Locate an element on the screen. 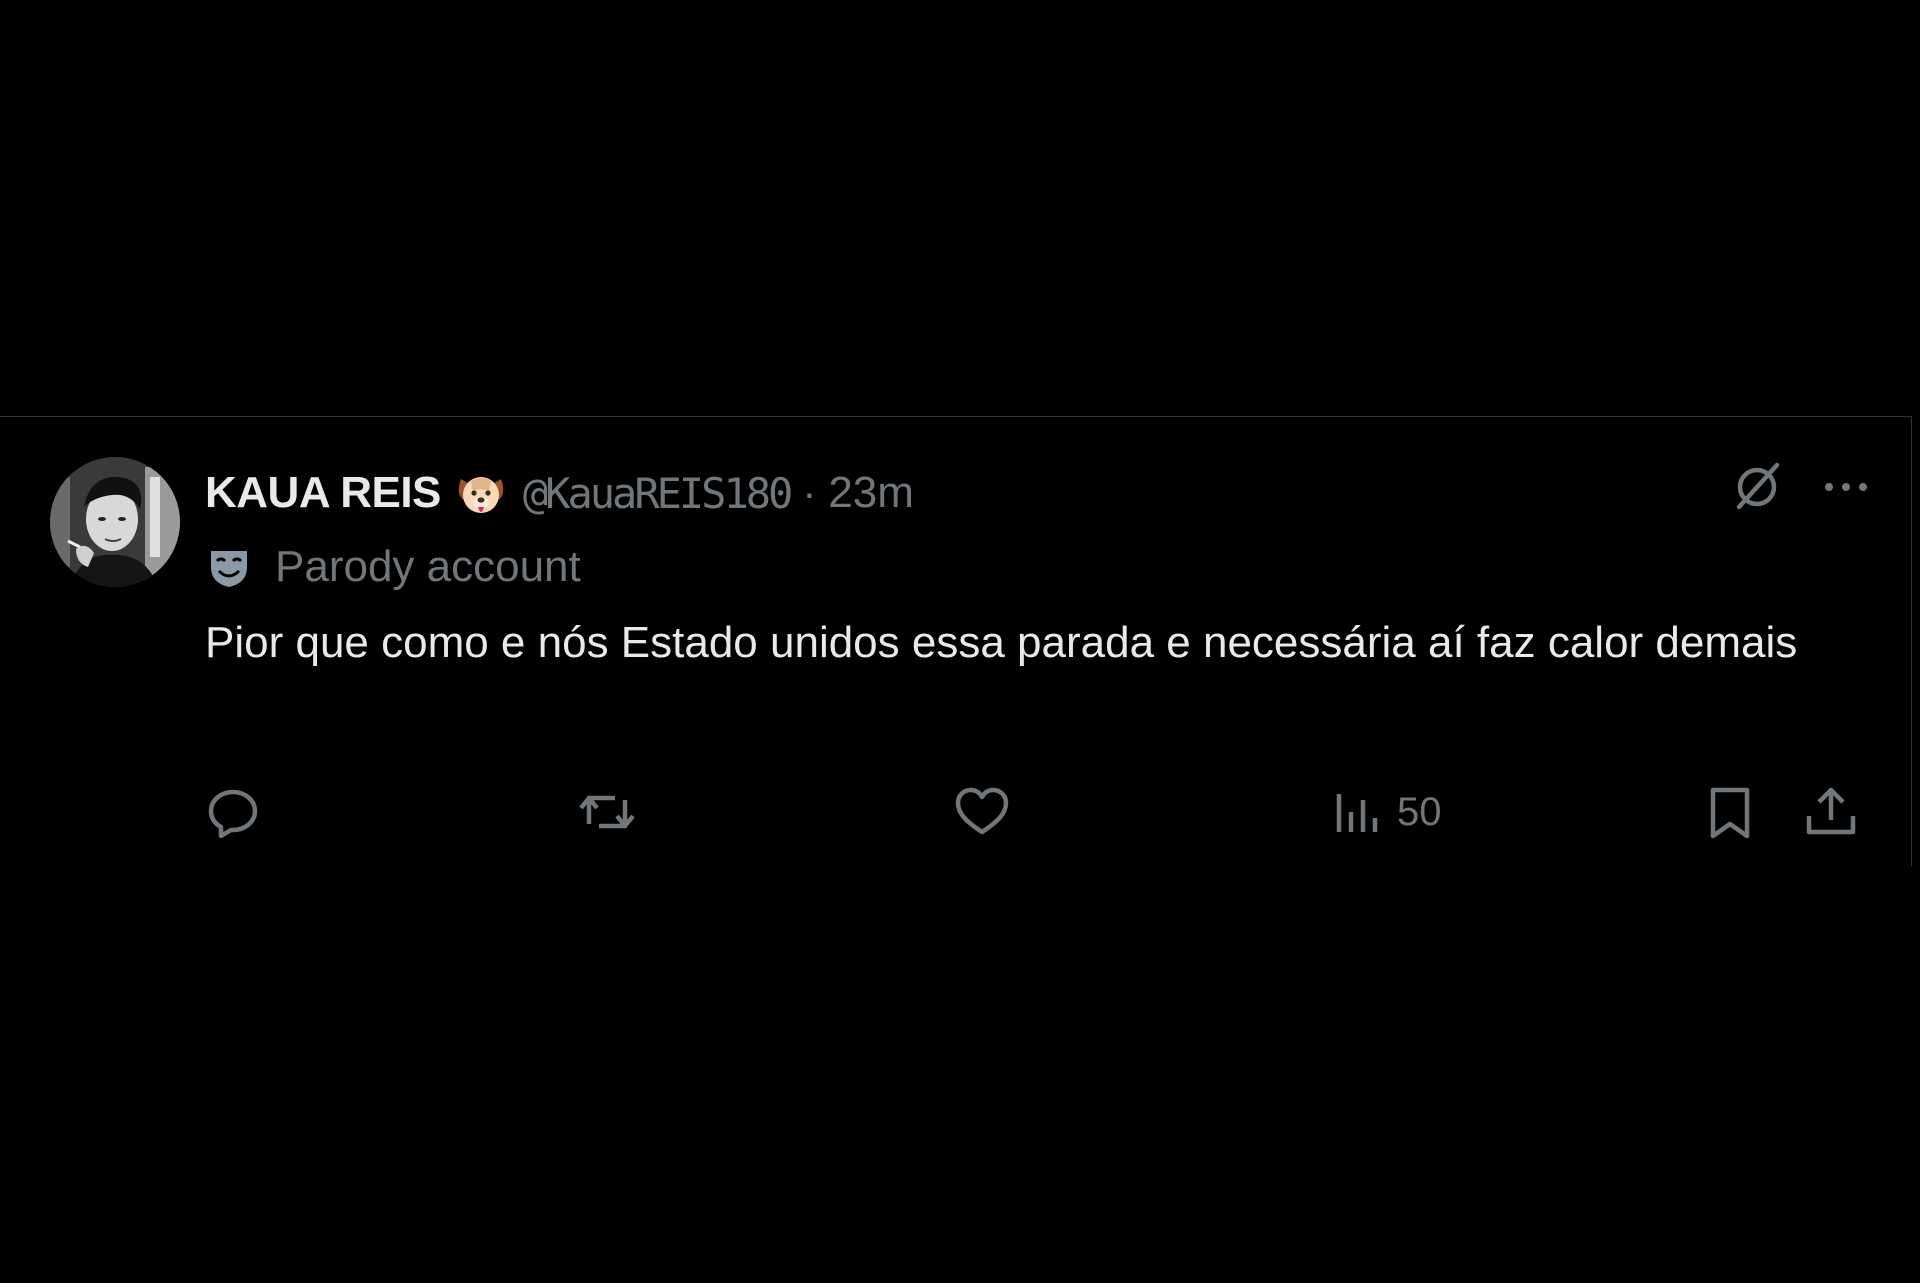  avatar-image is located at coordinates (115, 522).